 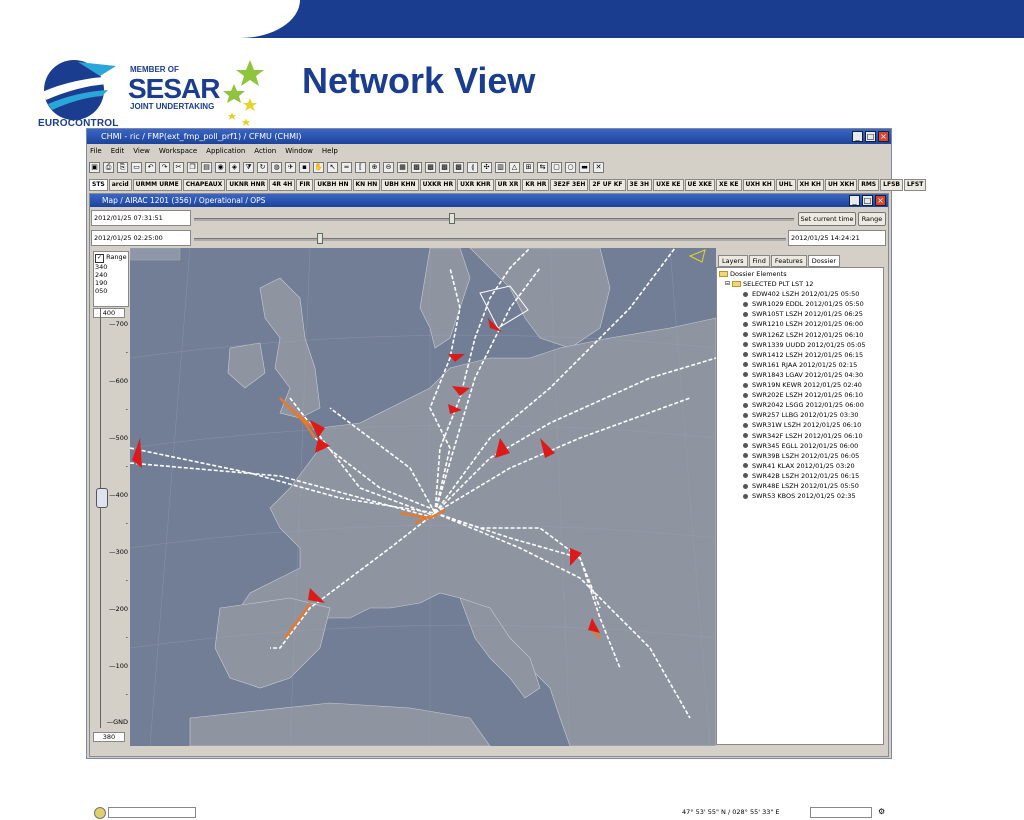 I want to click on layers-icon: ◈, so click(x=234, y=167).